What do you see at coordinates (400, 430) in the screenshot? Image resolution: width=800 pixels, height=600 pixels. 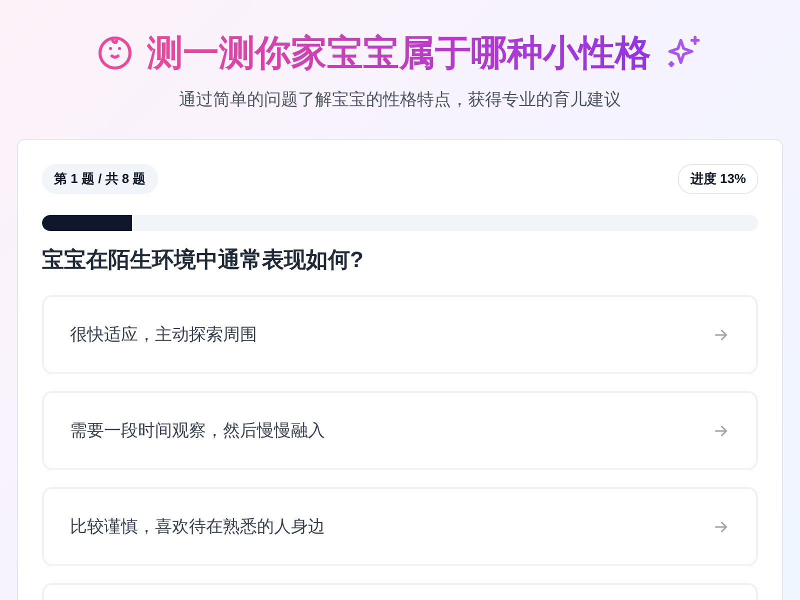 I see `answer-option: 需要一段时间观察，然后慢慢融入` at bounding box center [400, 430].